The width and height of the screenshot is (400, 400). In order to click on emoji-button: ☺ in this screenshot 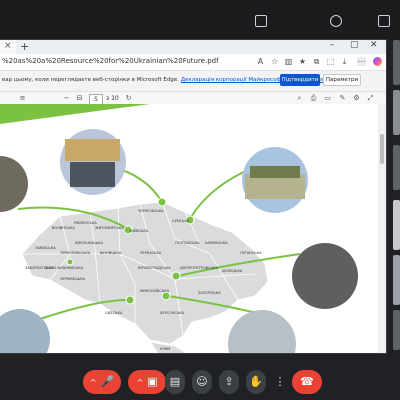, I will do `click(202, 382)`.